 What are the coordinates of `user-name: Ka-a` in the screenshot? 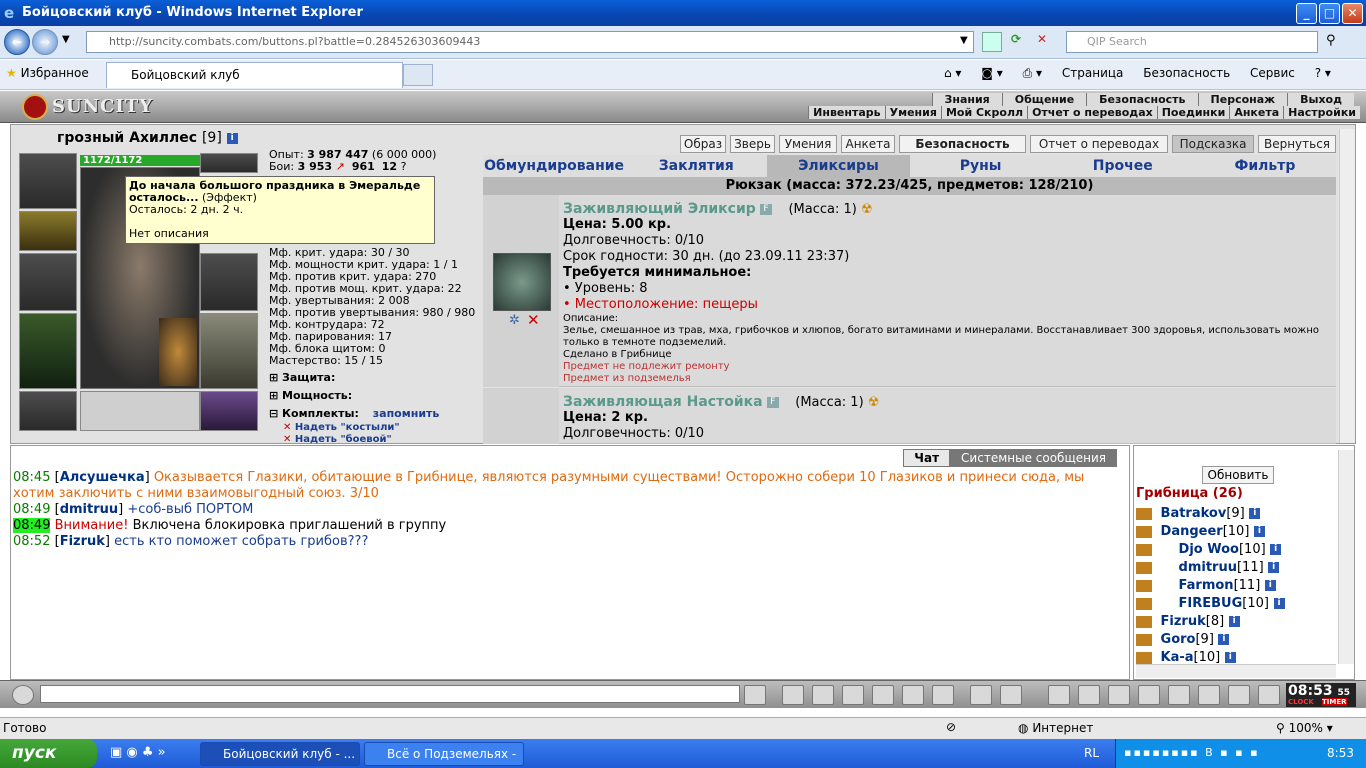 It's located at (1177, 657).